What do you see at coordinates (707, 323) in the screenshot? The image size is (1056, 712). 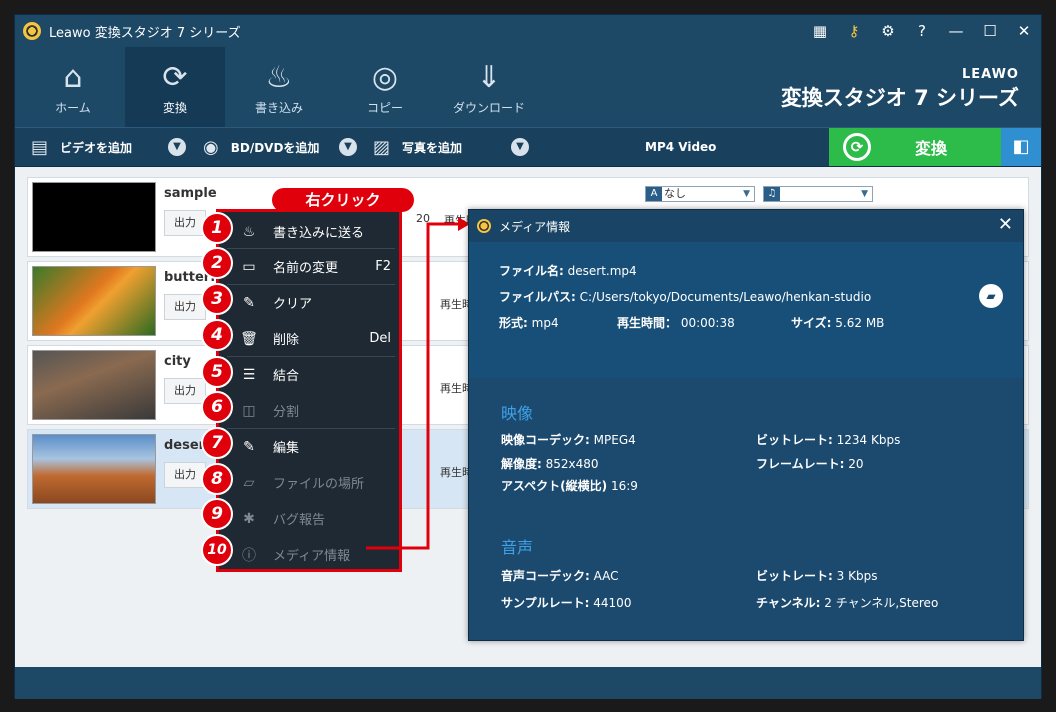 I see `duration-value: 00:00:38` at bounding box center [707, 323].